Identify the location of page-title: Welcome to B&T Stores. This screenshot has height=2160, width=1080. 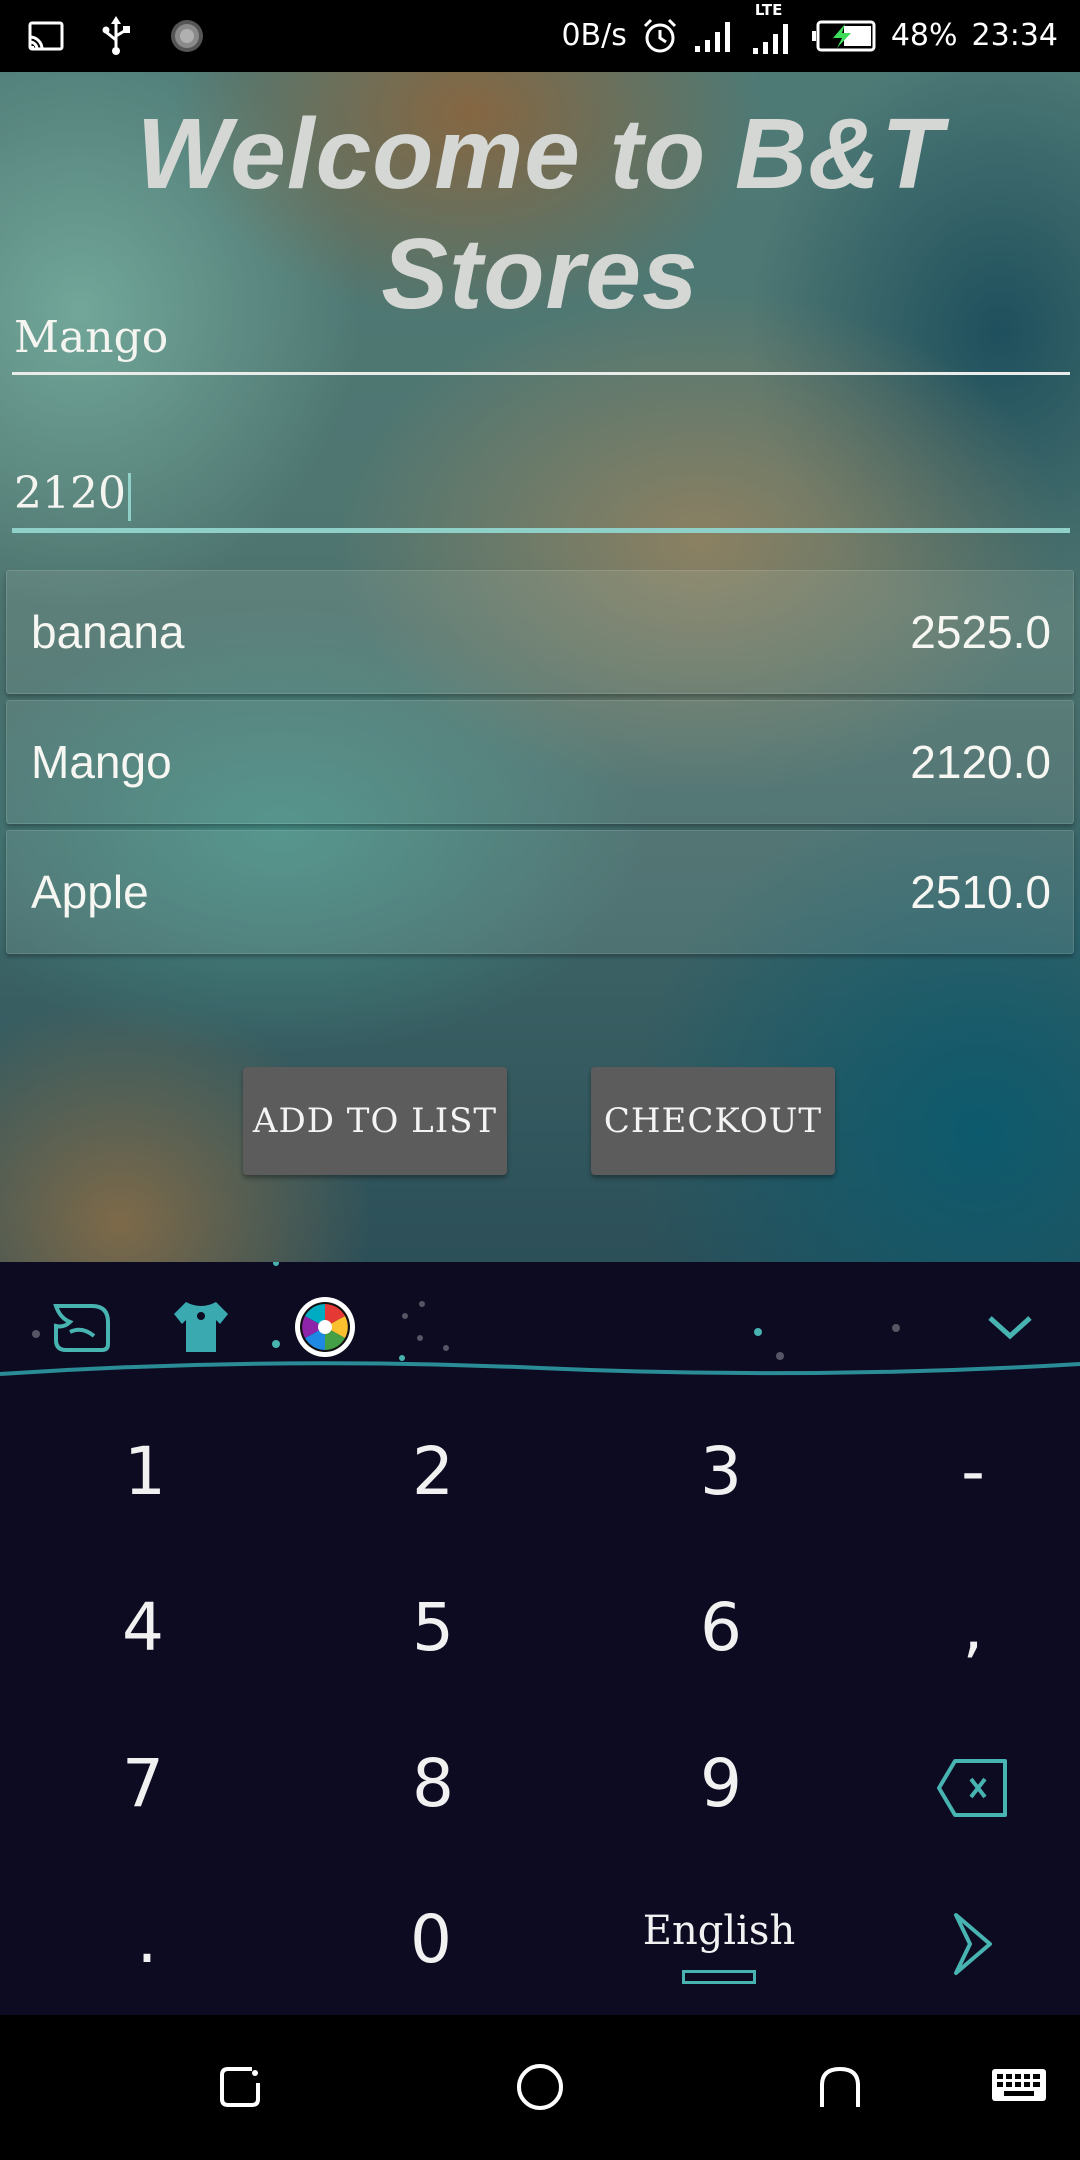
(540, 214).